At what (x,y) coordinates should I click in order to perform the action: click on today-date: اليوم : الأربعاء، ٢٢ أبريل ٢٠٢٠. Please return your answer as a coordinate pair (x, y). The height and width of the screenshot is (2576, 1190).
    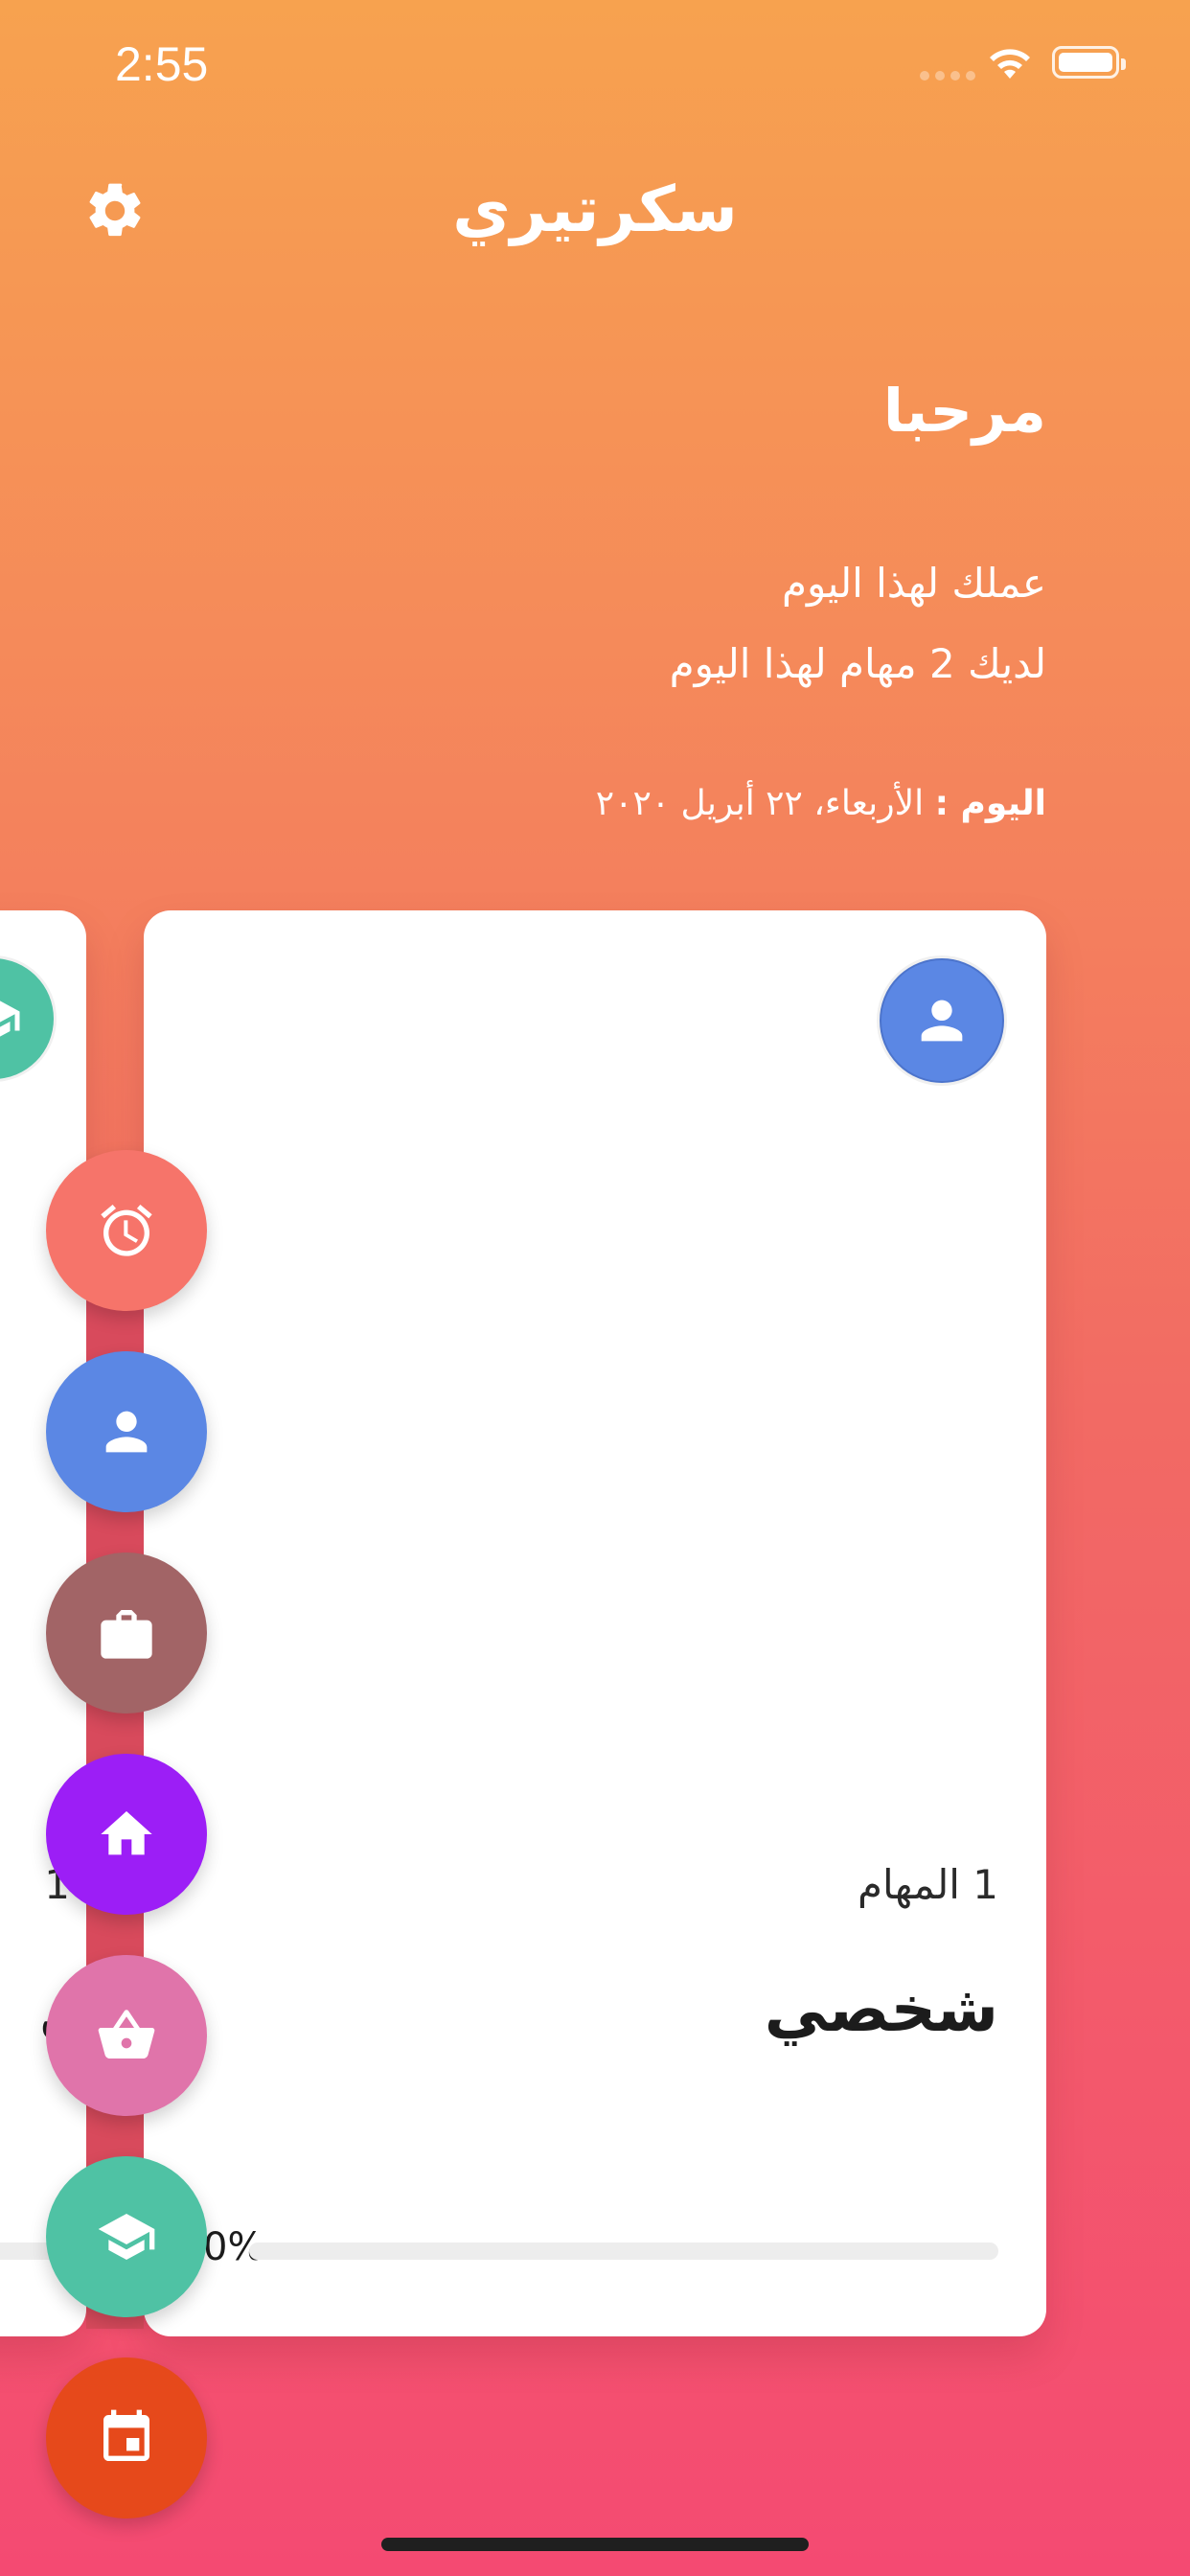
    Looking at the image, I should click on (821, 803).